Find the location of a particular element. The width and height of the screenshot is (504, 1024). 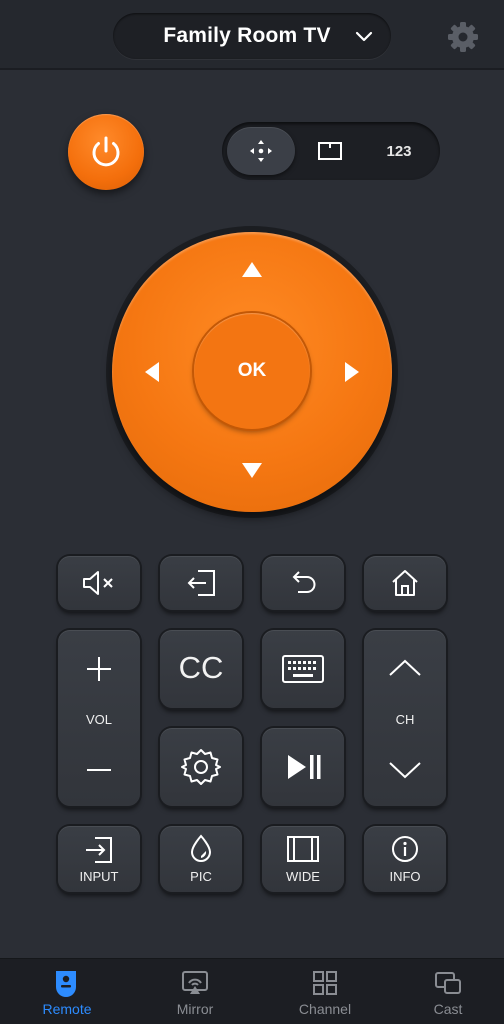

chevron-down-icon is located at coordinates (364, 36).